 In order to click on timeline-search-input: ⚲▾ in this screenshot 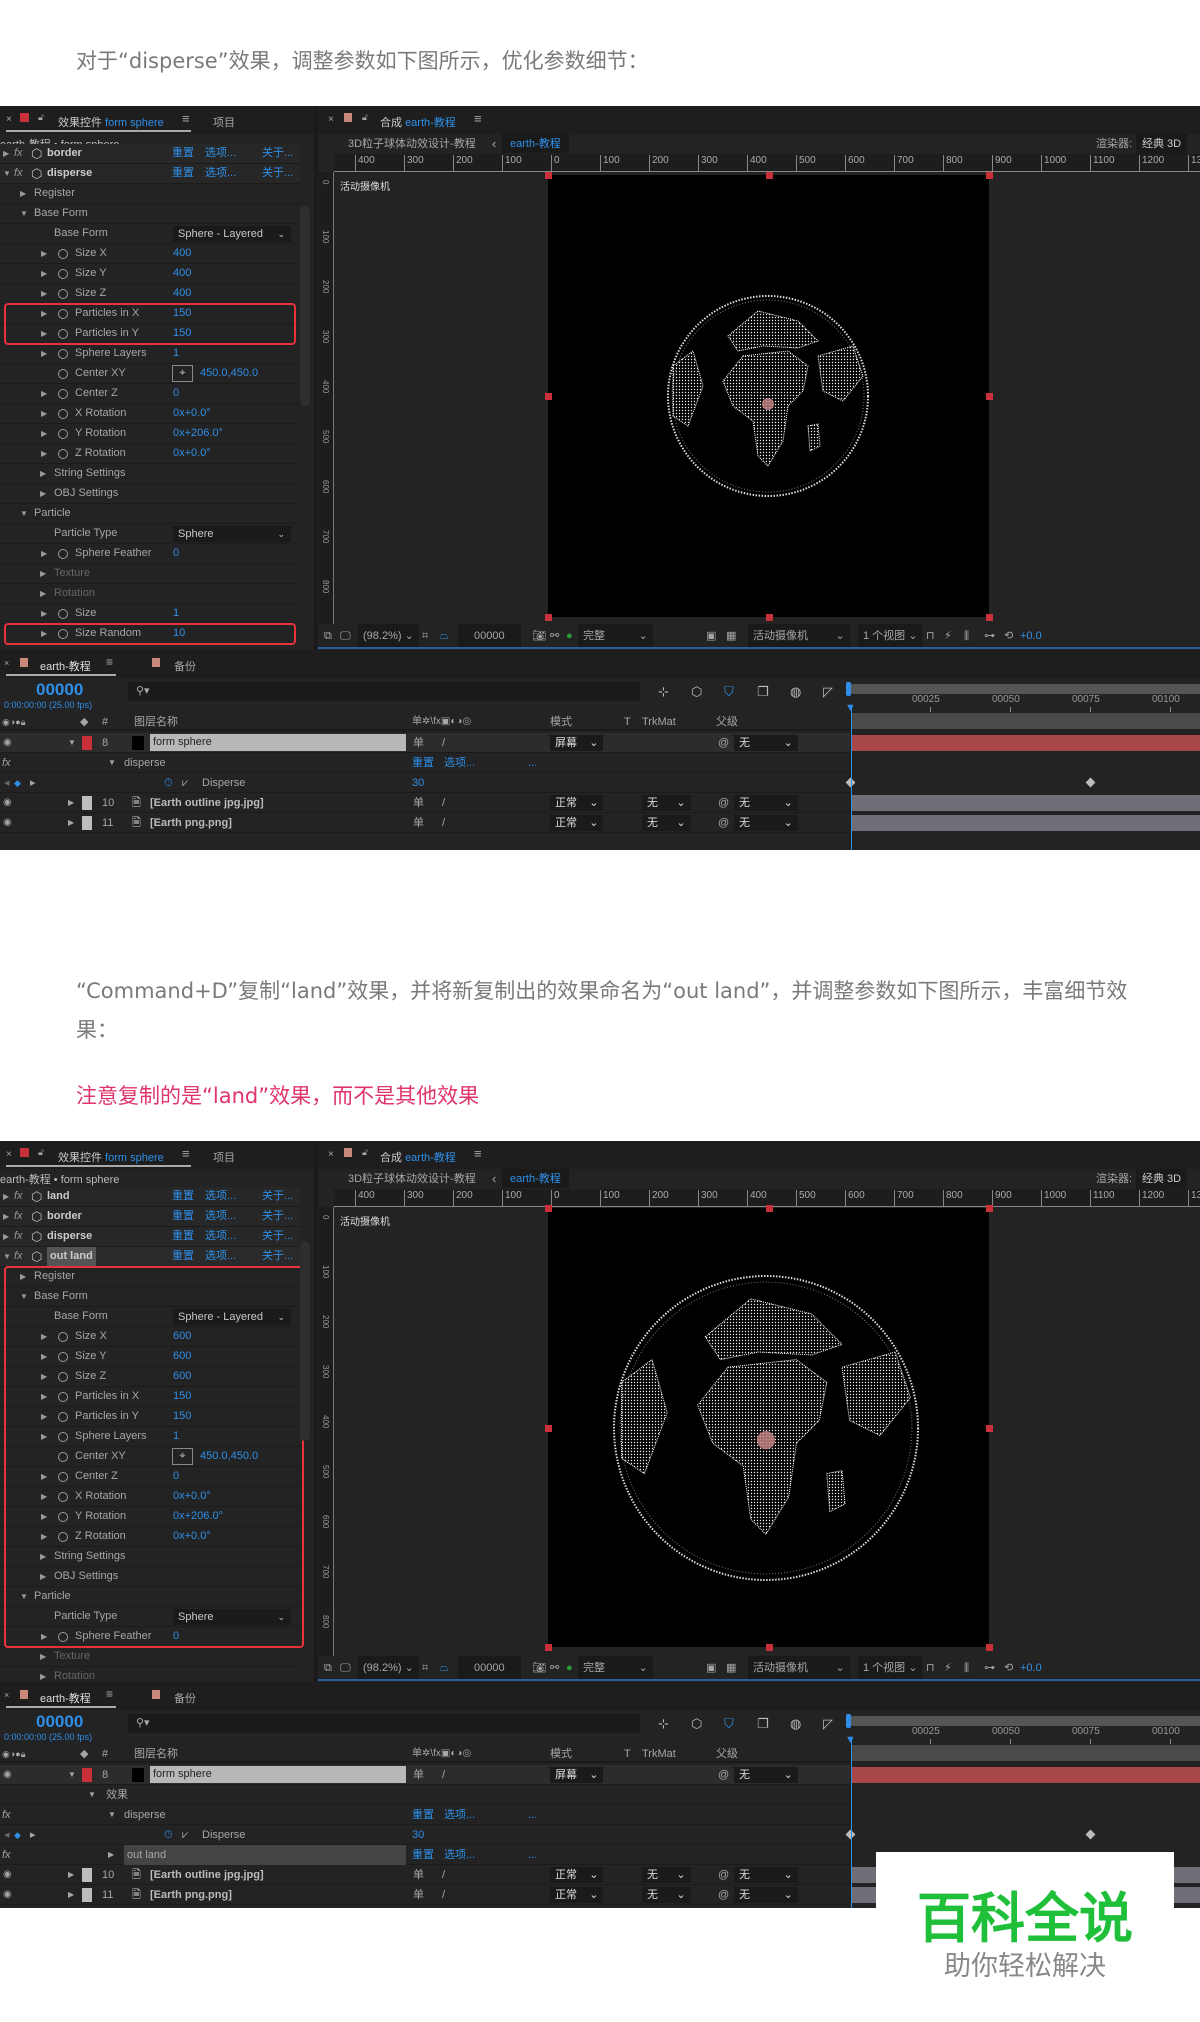, I will do `click(384, 1723)`.